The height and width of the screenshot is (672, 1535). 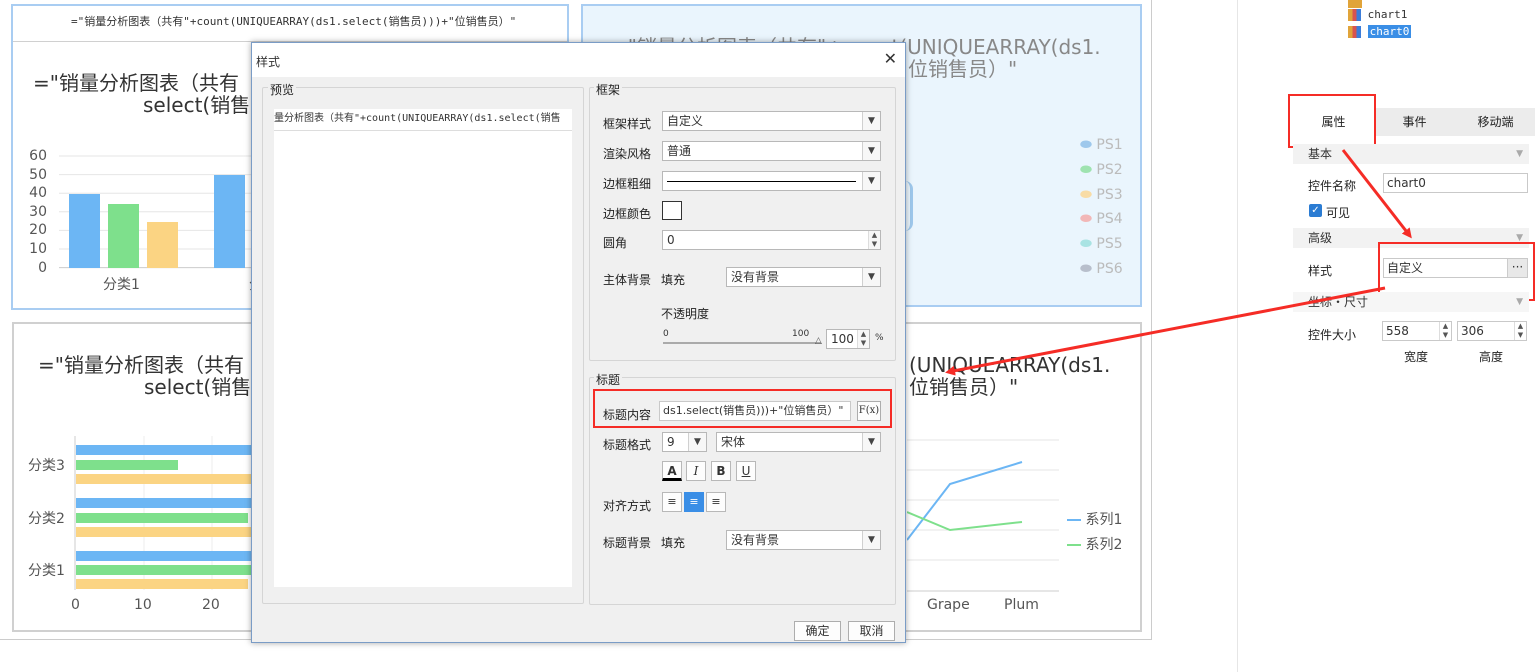 I want to click on dialog-title: 样式, so click(x=268, y=62).